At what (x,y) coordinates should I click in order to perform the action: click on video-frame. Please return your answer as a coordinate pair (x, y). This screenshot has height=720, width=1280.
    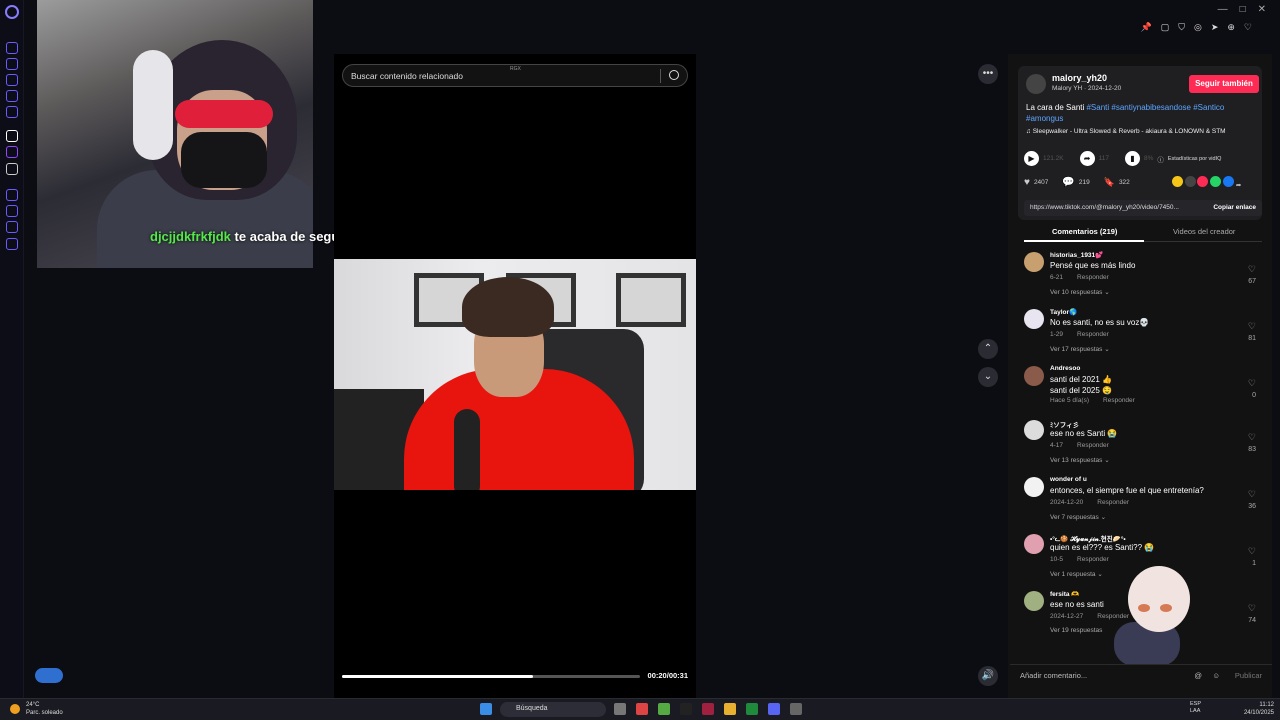
    Looking at the image, I should click on (515, 374).